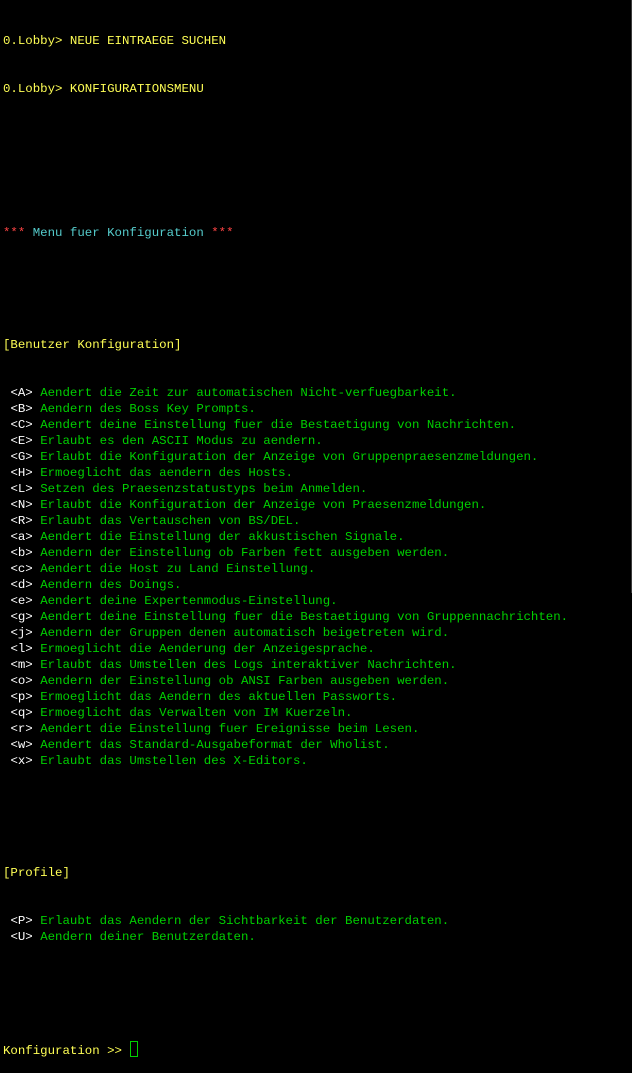 The width and height of the screenshot is (632, 1073). Describe the element at coordinates (21, 665) in the screenshot. I see `menu-item-key: <m>` at that location.